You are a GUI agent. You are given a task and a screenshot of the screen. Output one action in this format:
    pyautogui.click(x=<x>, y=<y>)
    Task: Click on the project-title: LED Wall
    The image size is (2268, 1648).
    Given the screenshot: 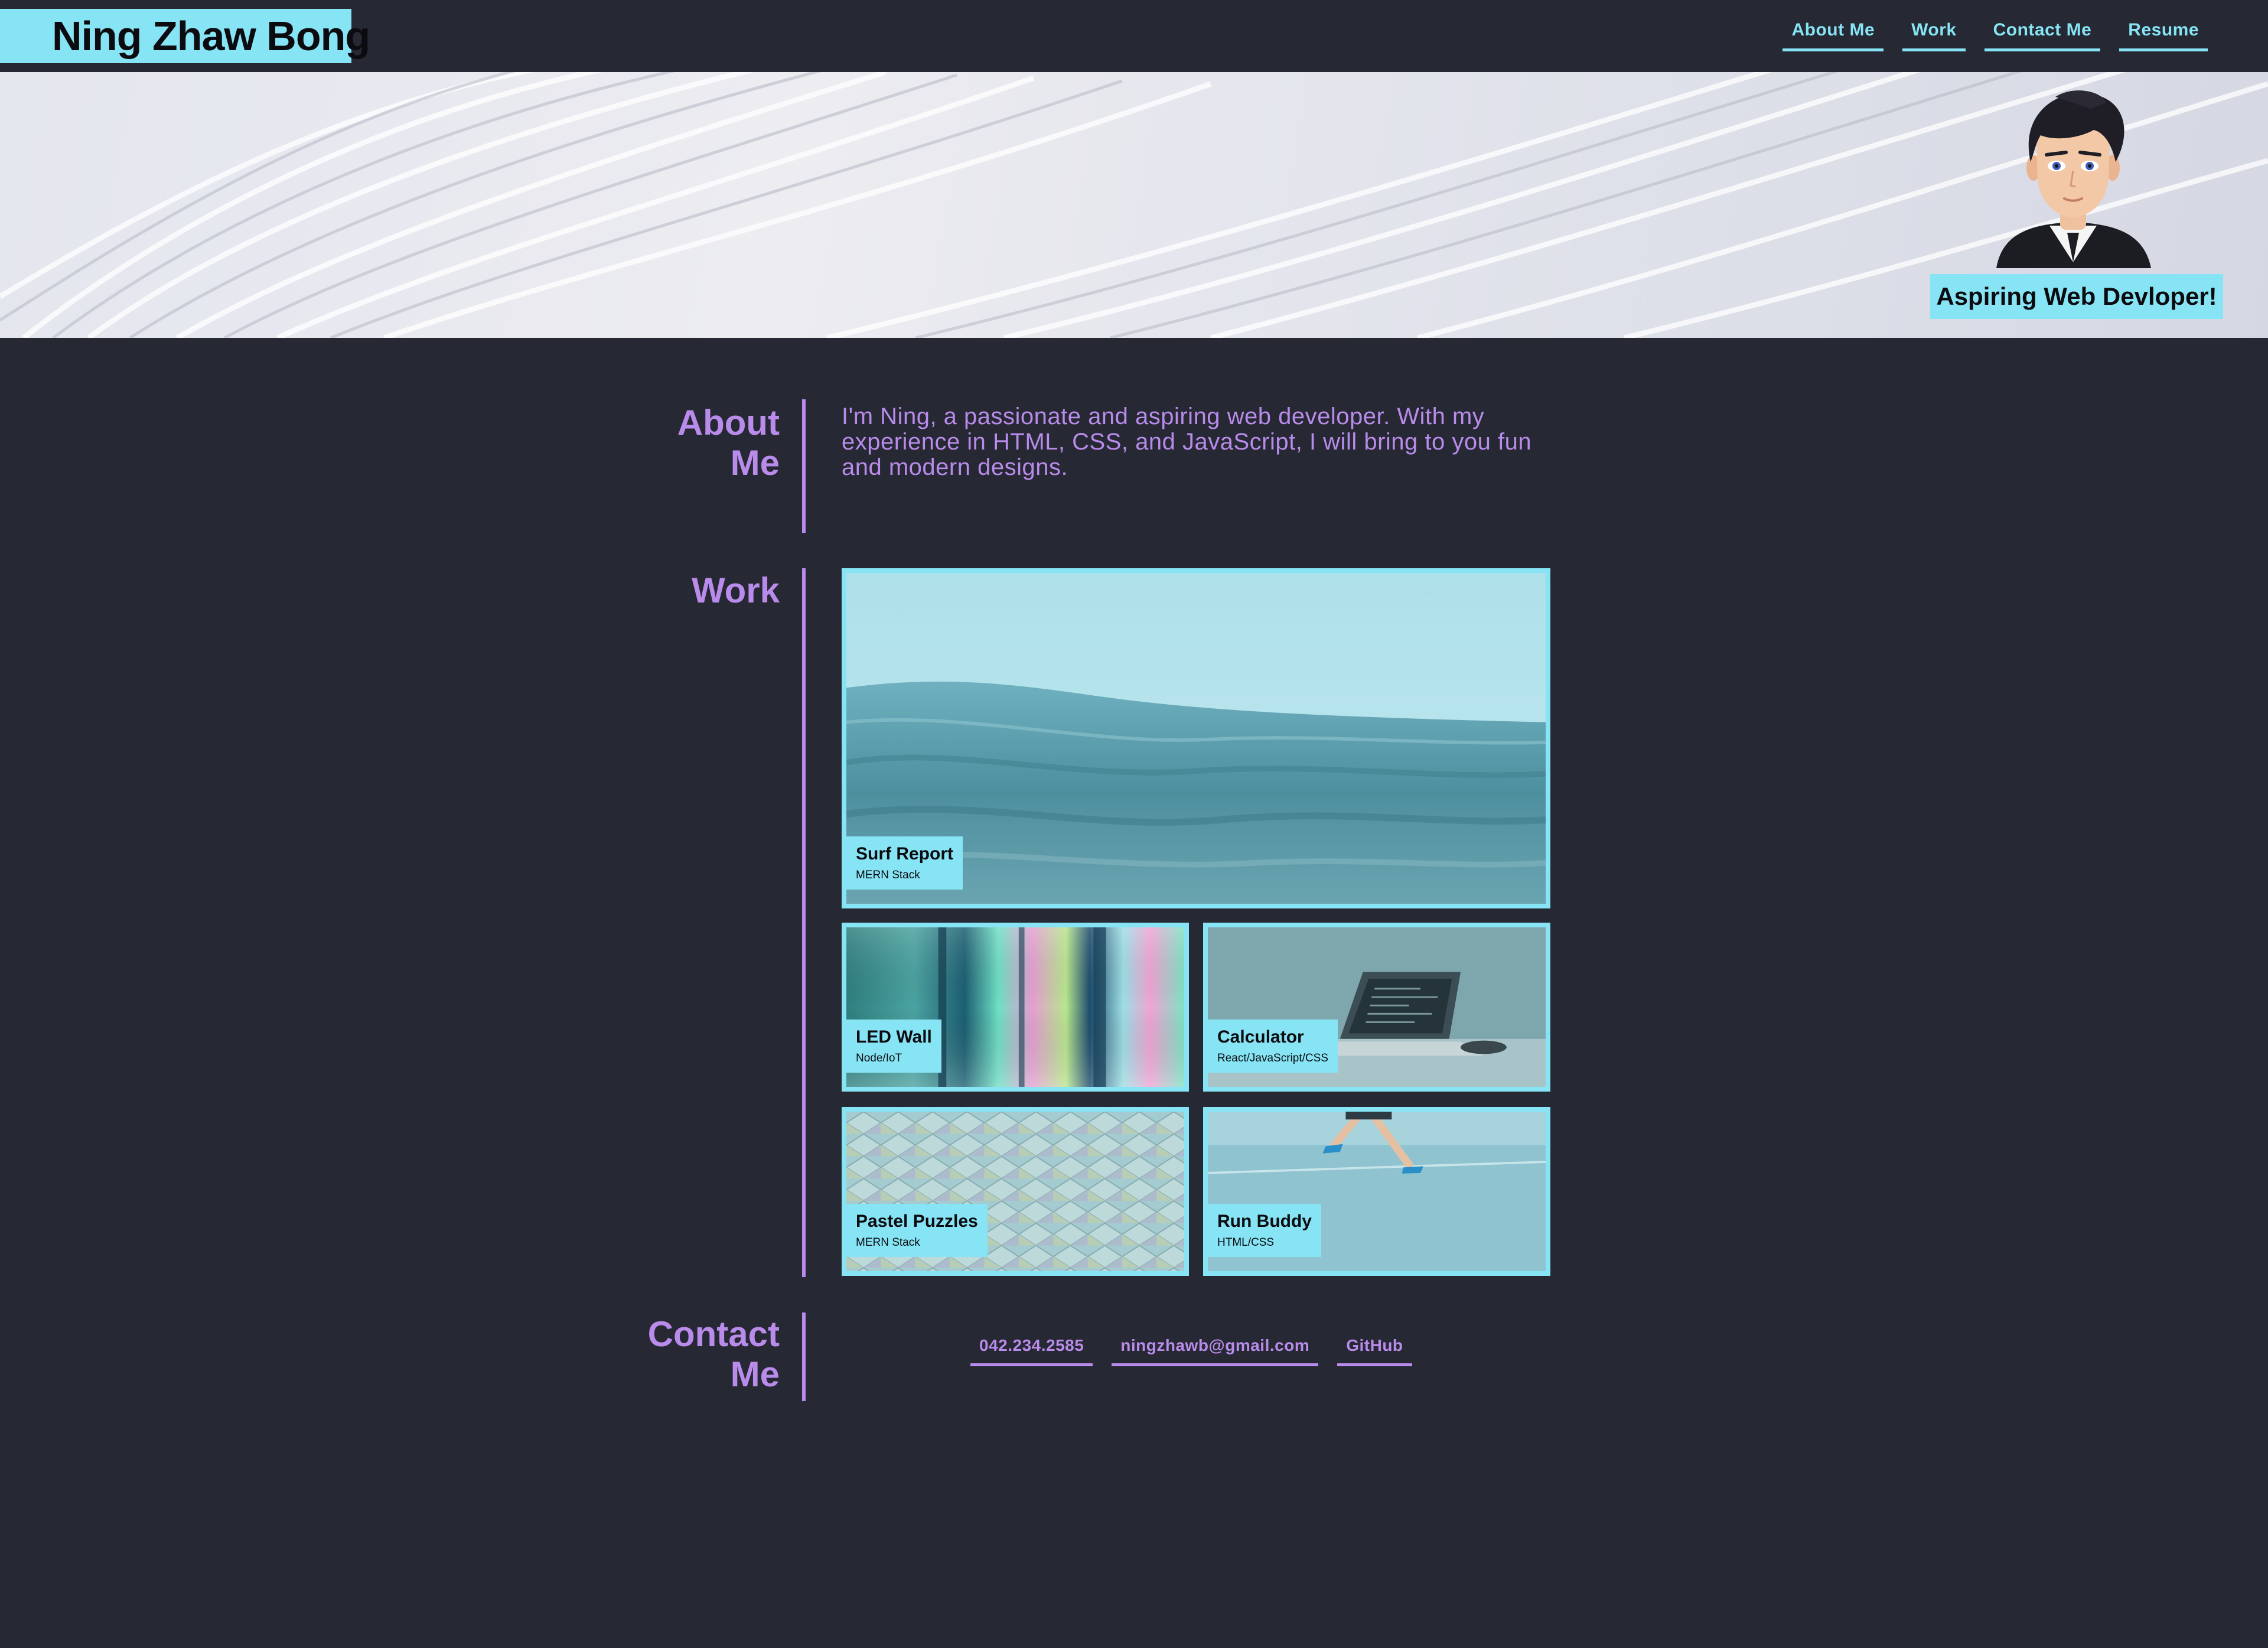 What is the action you would take?
    pyautogui.click(x=894, y=1037)
    